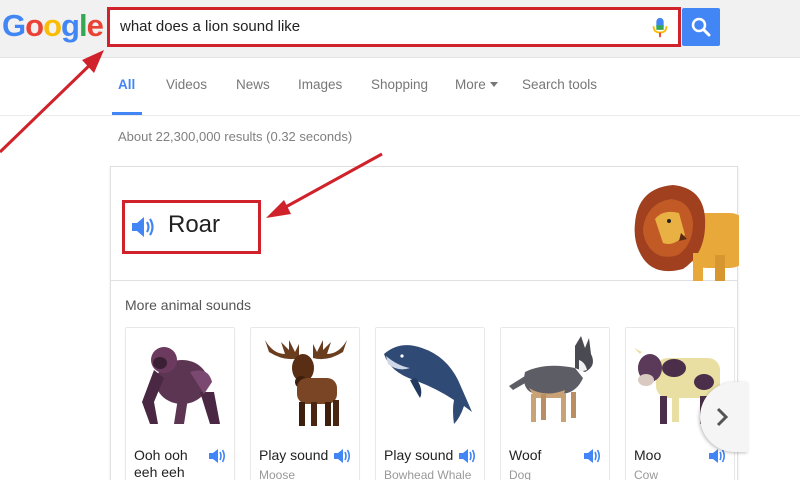  I want to click on tab-videos: Videos, so click(186, 84).